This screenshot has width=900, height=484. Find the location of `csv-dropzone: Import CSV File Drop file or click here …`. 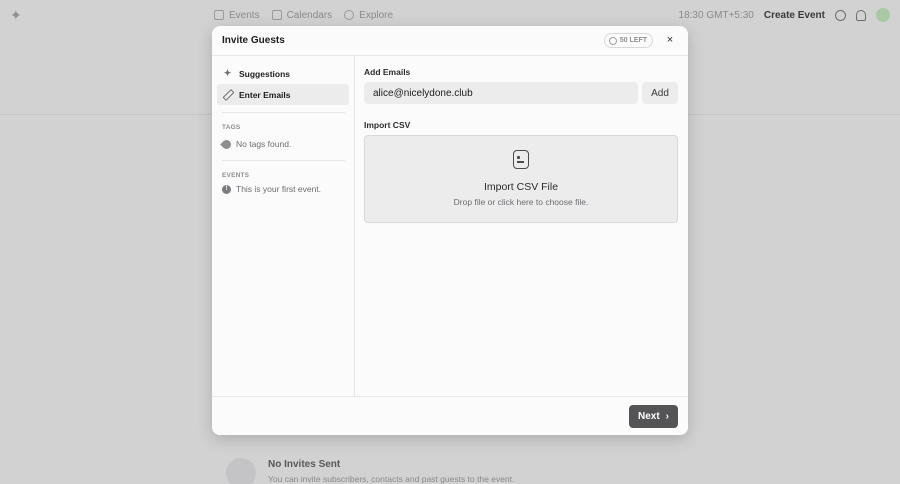

csv-dropzone: Import CSV File Drop file or click here … is located at coordinates (521, 179).